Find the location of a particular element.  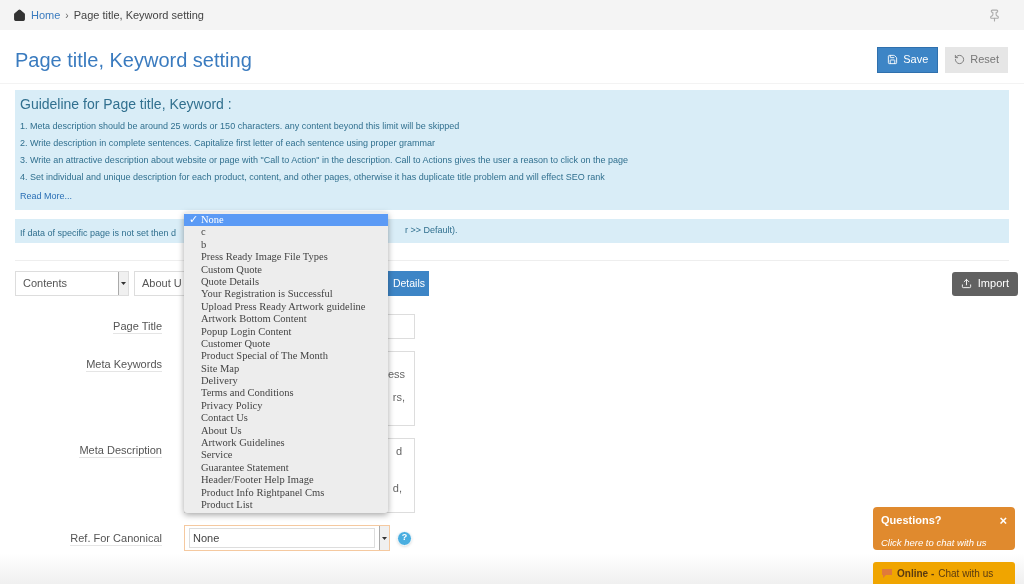

info-text: If data of specific page is not set then d is located at coordinates (98, 233).